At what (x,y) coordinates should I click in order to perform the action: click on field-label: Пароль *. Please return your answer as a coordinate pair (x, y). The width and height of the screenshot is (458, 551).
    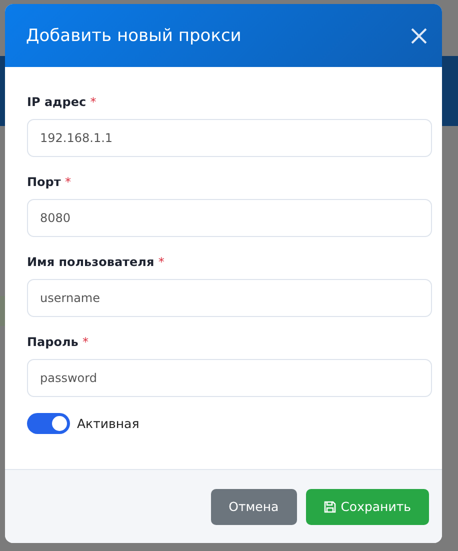
    Looking at the image, I should click on (58, 342).